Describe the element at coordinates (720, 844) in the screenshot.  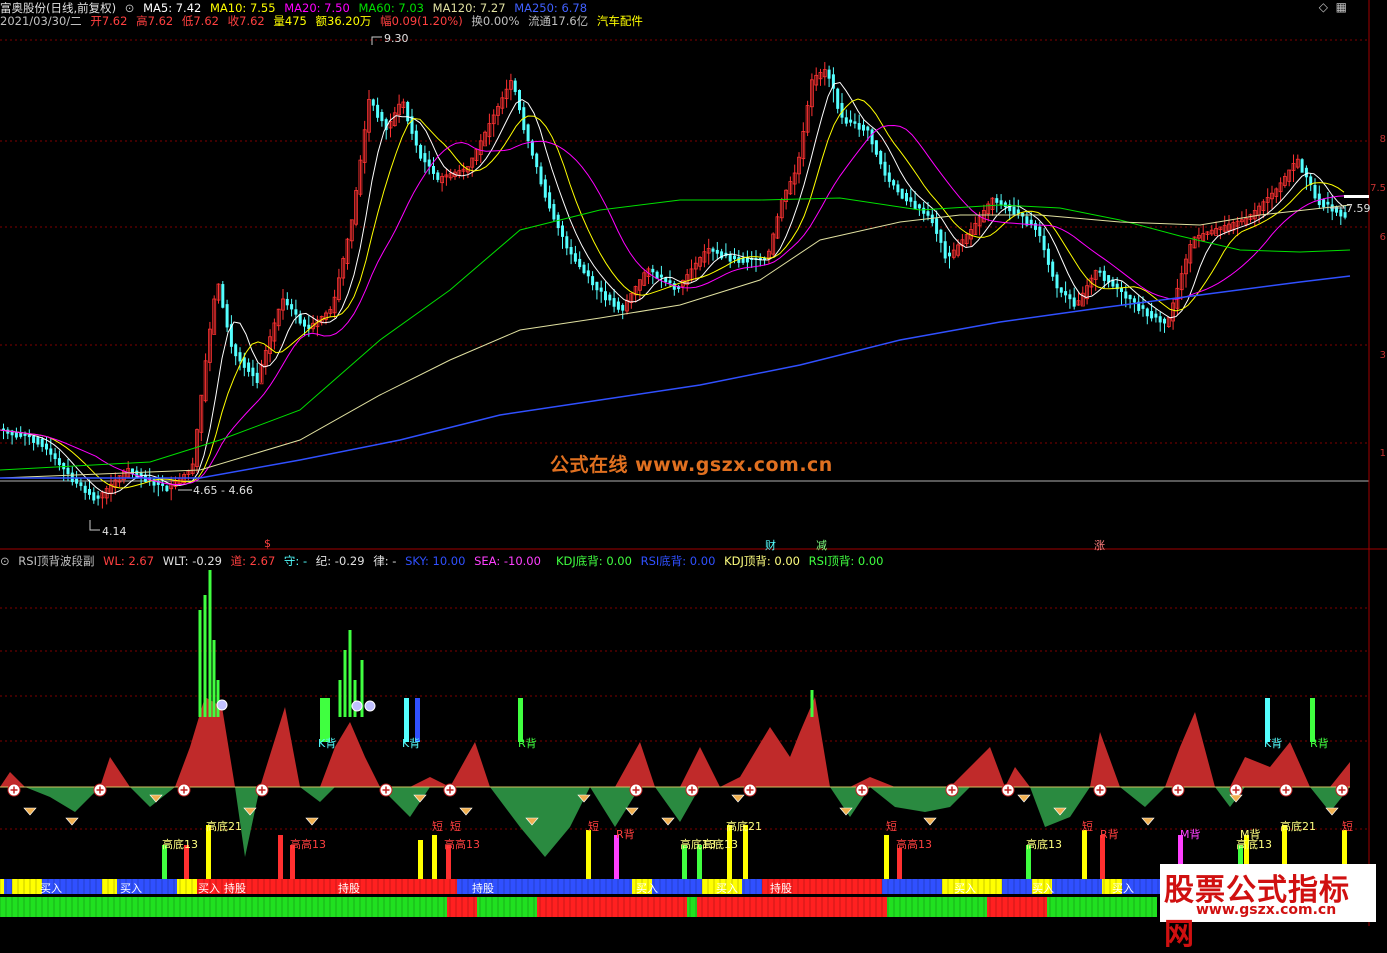
I see `signal-label: 高底13` at that location.